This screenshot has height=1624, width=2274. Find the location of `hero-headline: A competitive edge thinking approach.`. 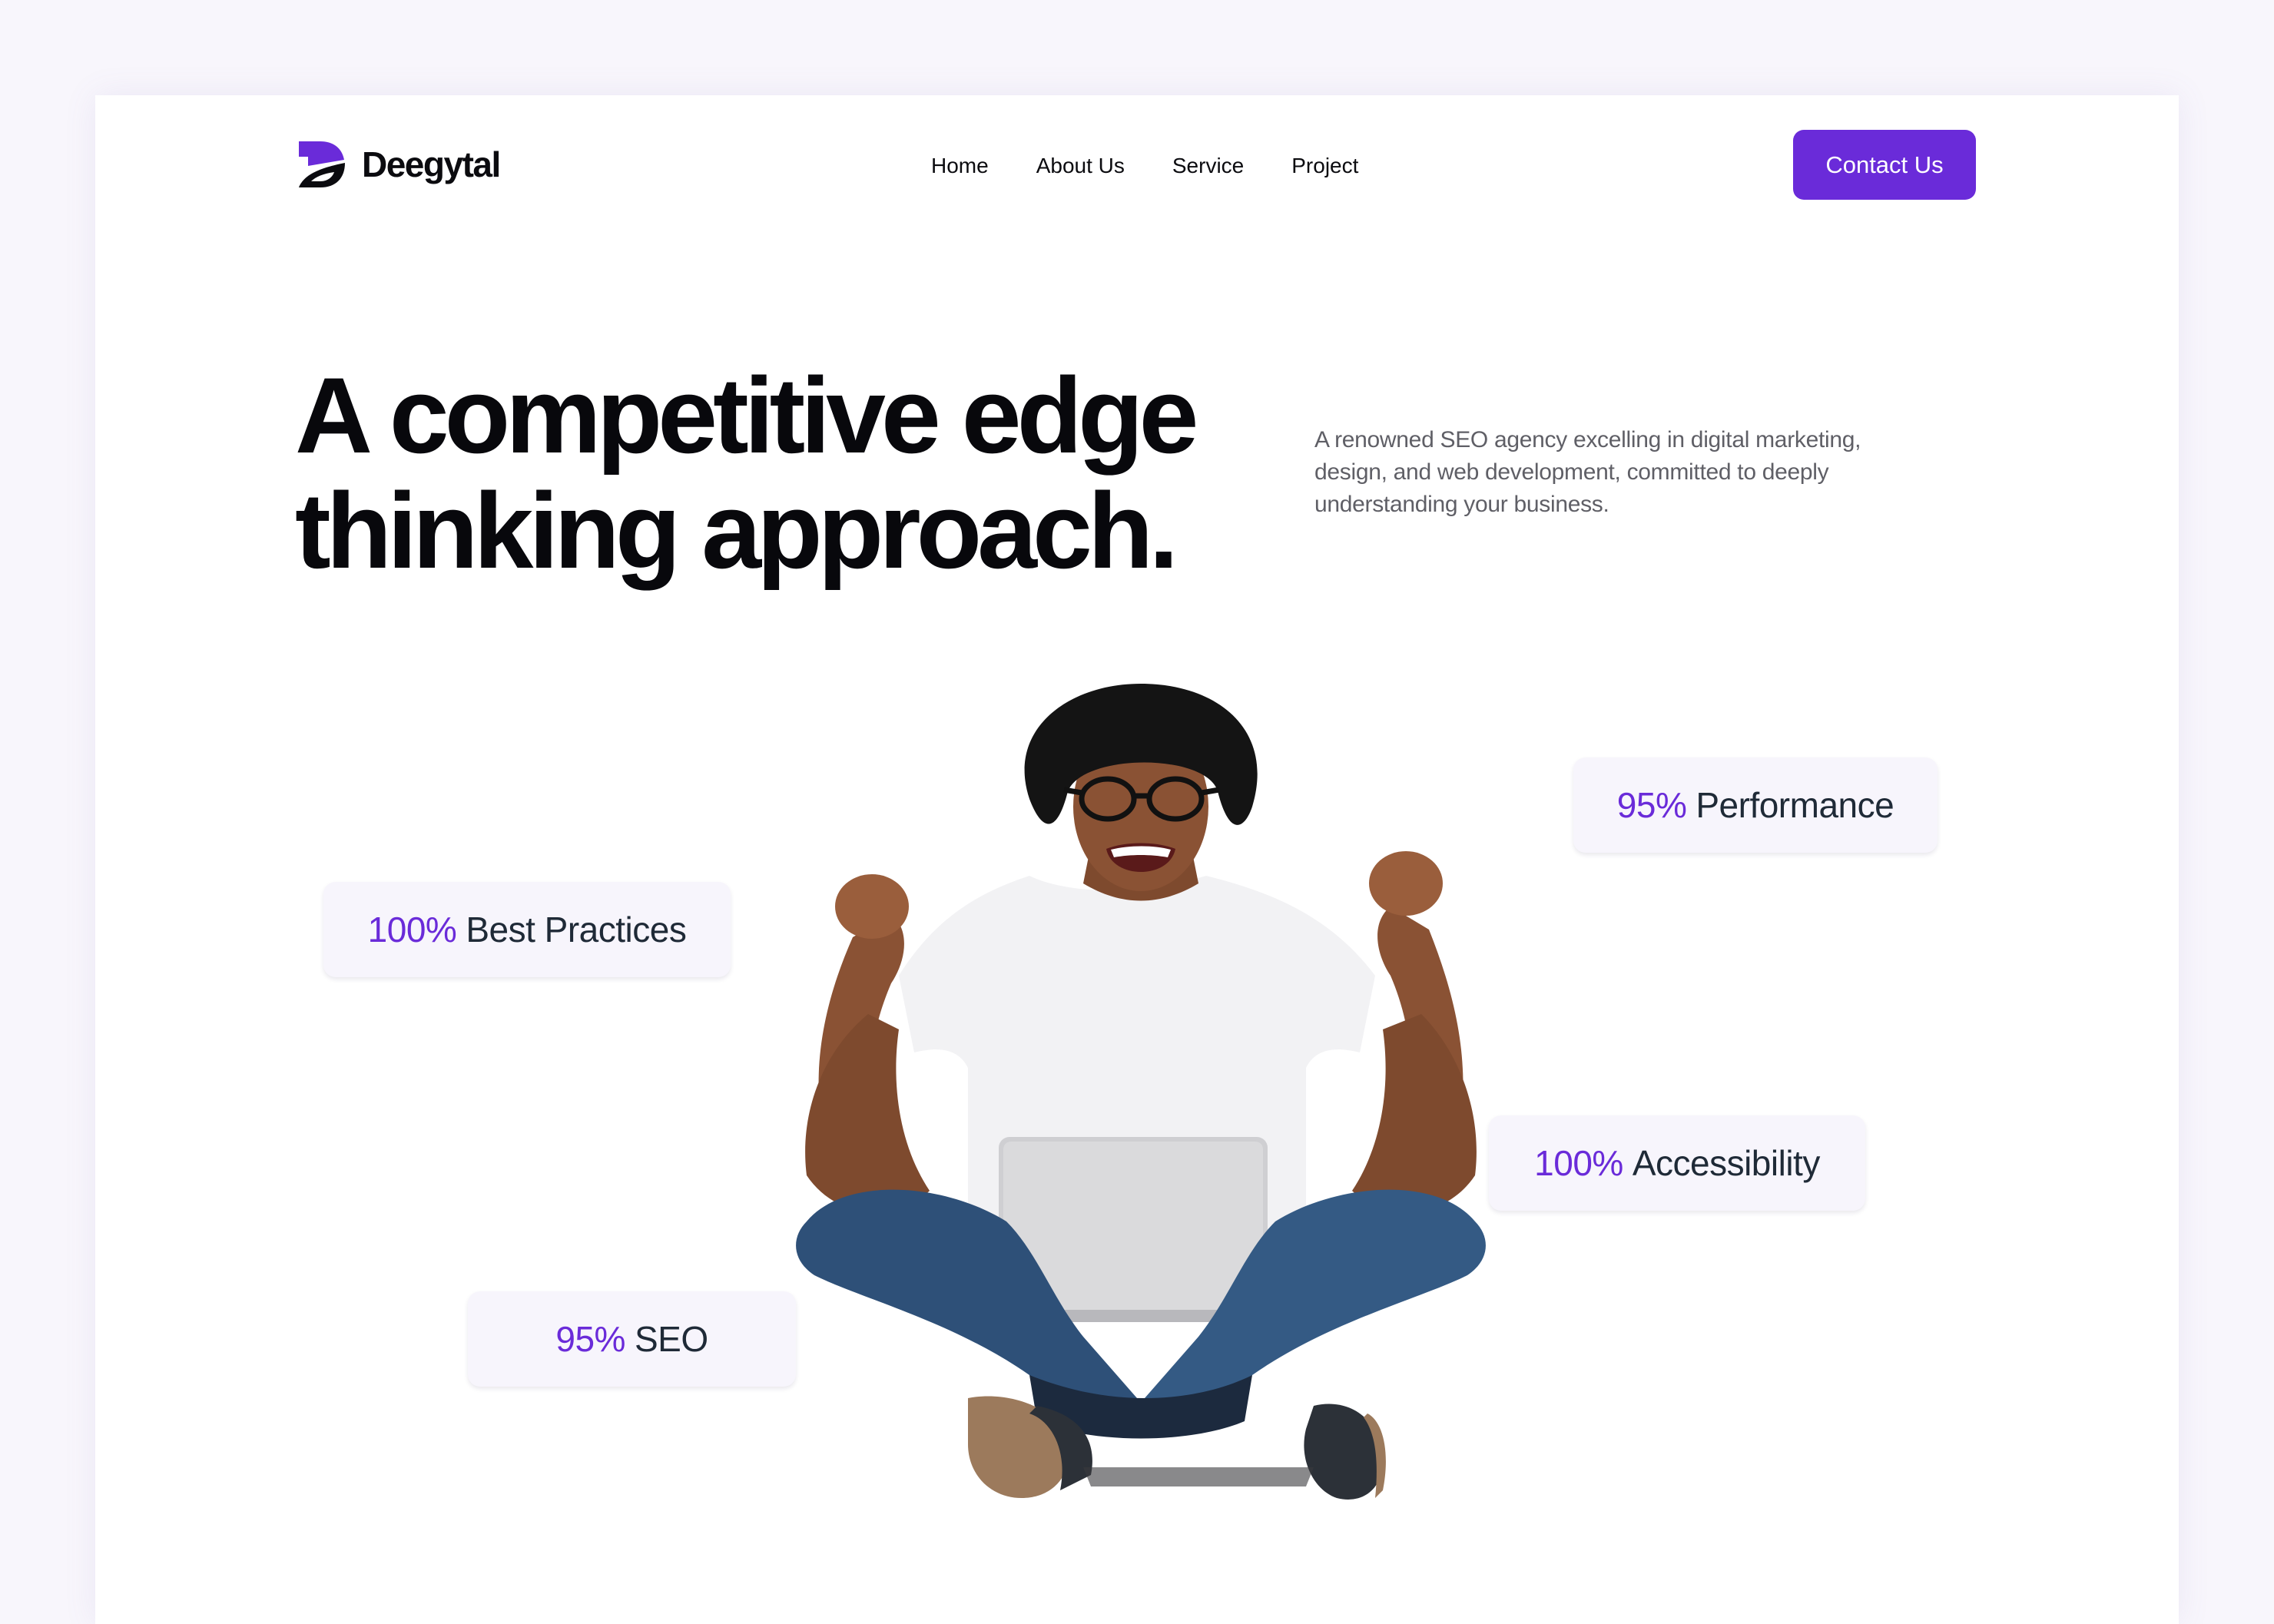

hero-headline: A competitive edge thinking approach. is located at coordinates (775, 473).